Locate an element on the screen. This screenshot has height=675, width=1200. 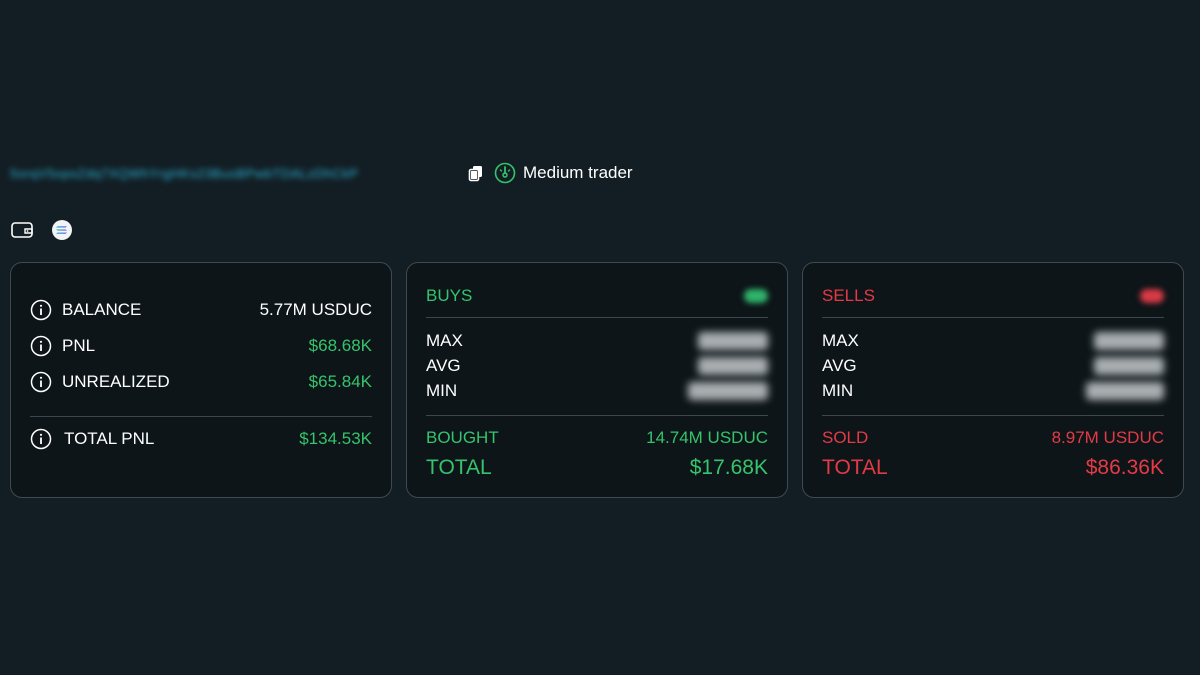
buys-header: BUYS is located at coordinates (597, 296).